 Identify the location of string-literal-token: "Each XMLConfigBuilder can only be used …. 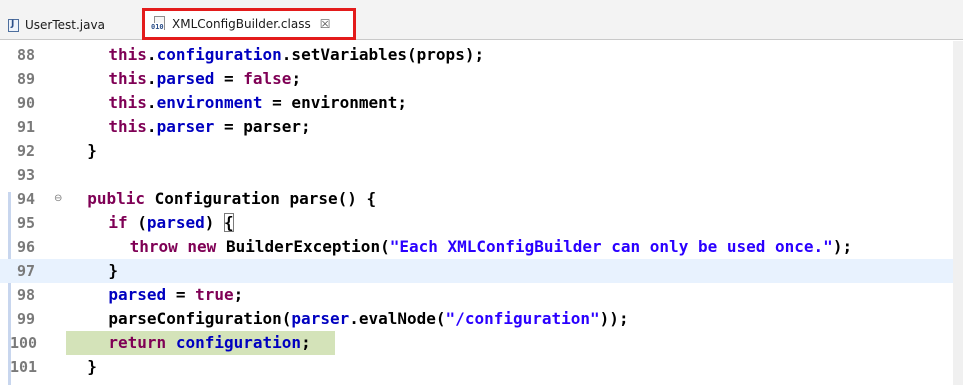
(611, 246).